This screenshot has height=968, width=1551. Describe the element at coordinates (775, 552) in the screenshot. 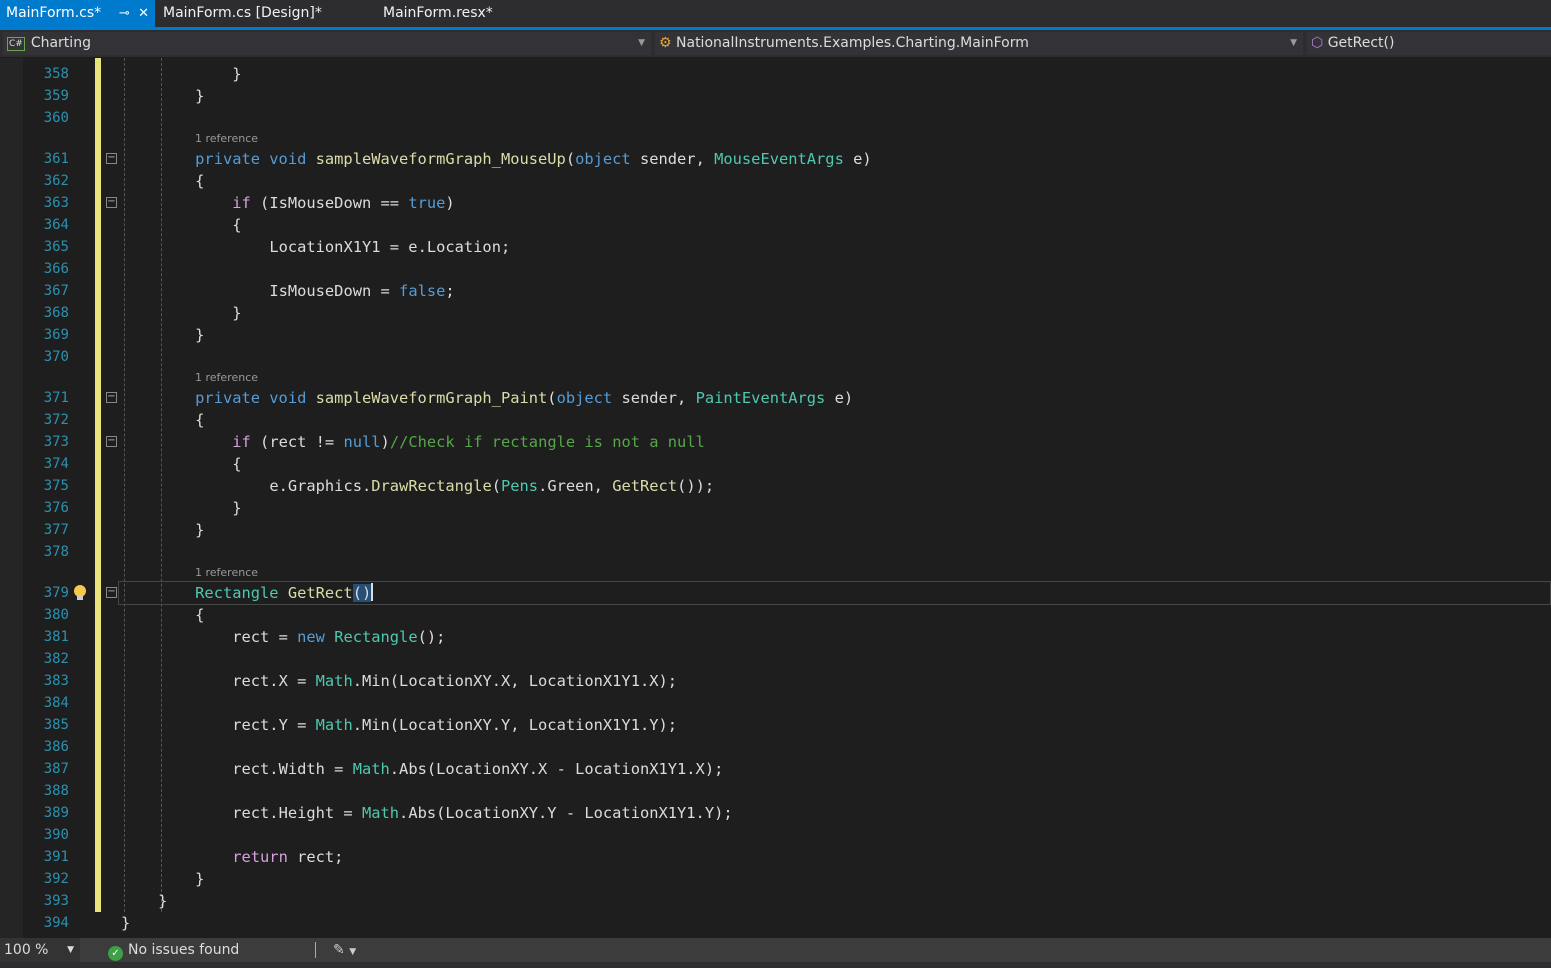

I see `code-line: 378` at that location.